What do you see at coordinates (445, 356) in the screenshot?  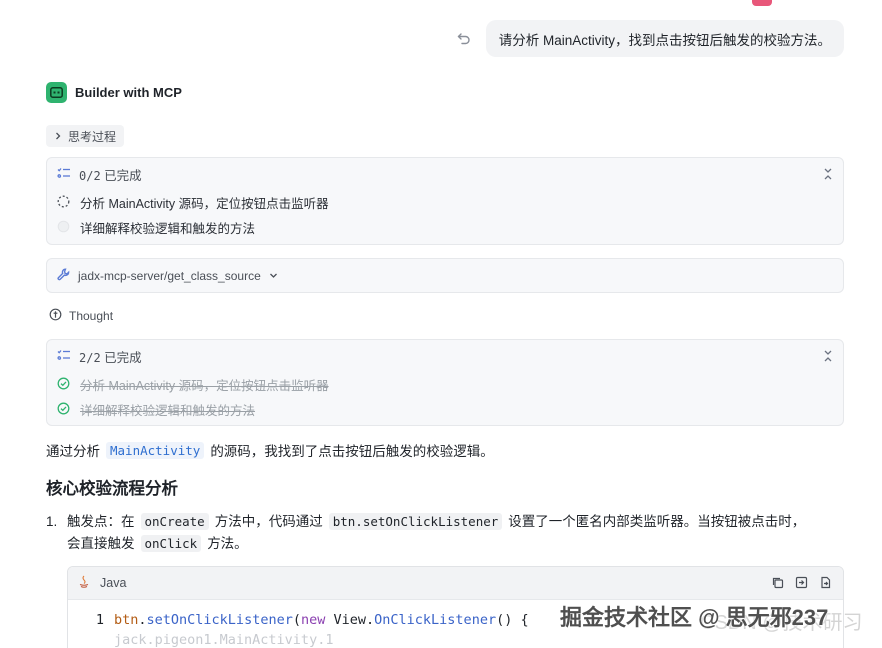 I see `task-list-header: 2/2 已完成` at bounding box center [445, 356].